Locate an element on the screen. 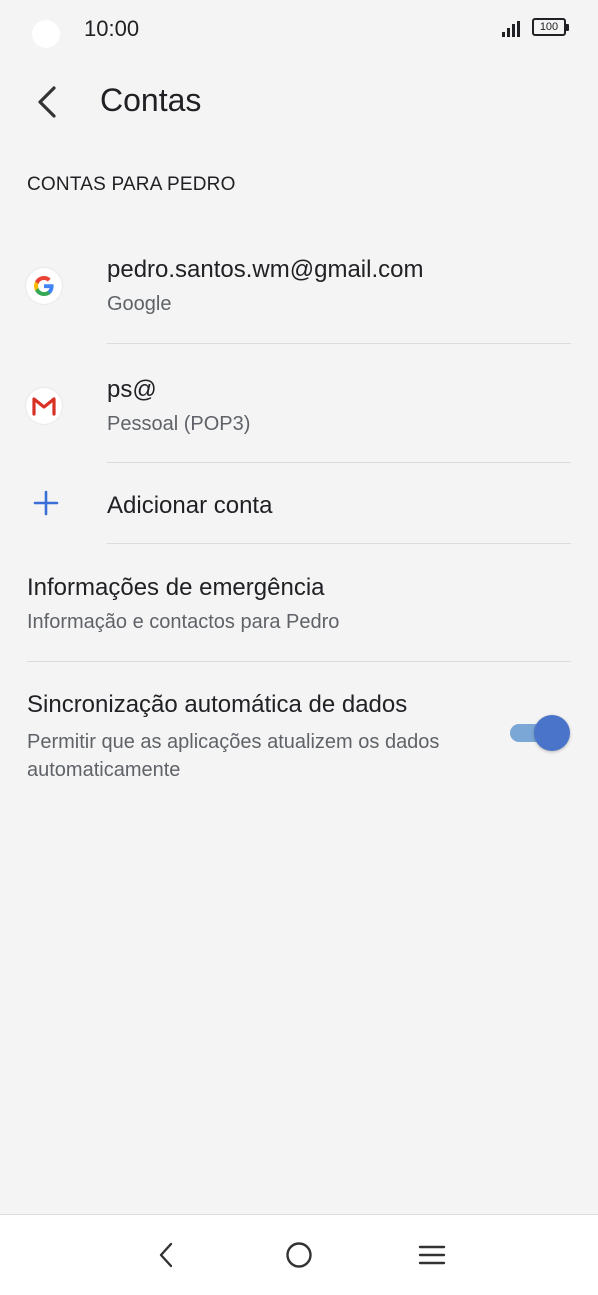  chevron-left-icon is located at coordinates (47, 102).